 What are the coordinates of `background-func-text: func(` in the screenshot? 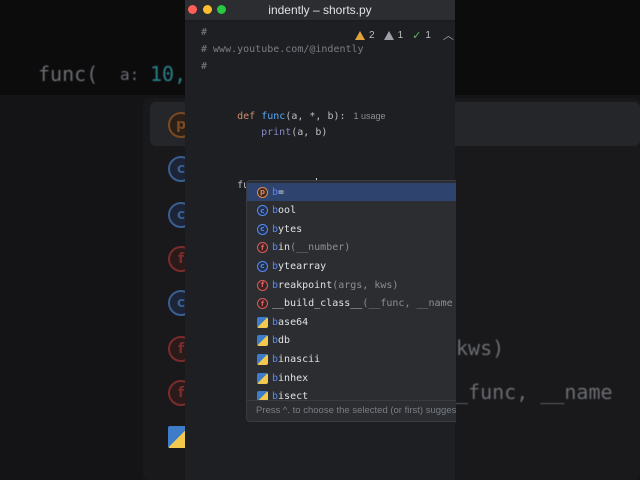 It's located at (68, 74).